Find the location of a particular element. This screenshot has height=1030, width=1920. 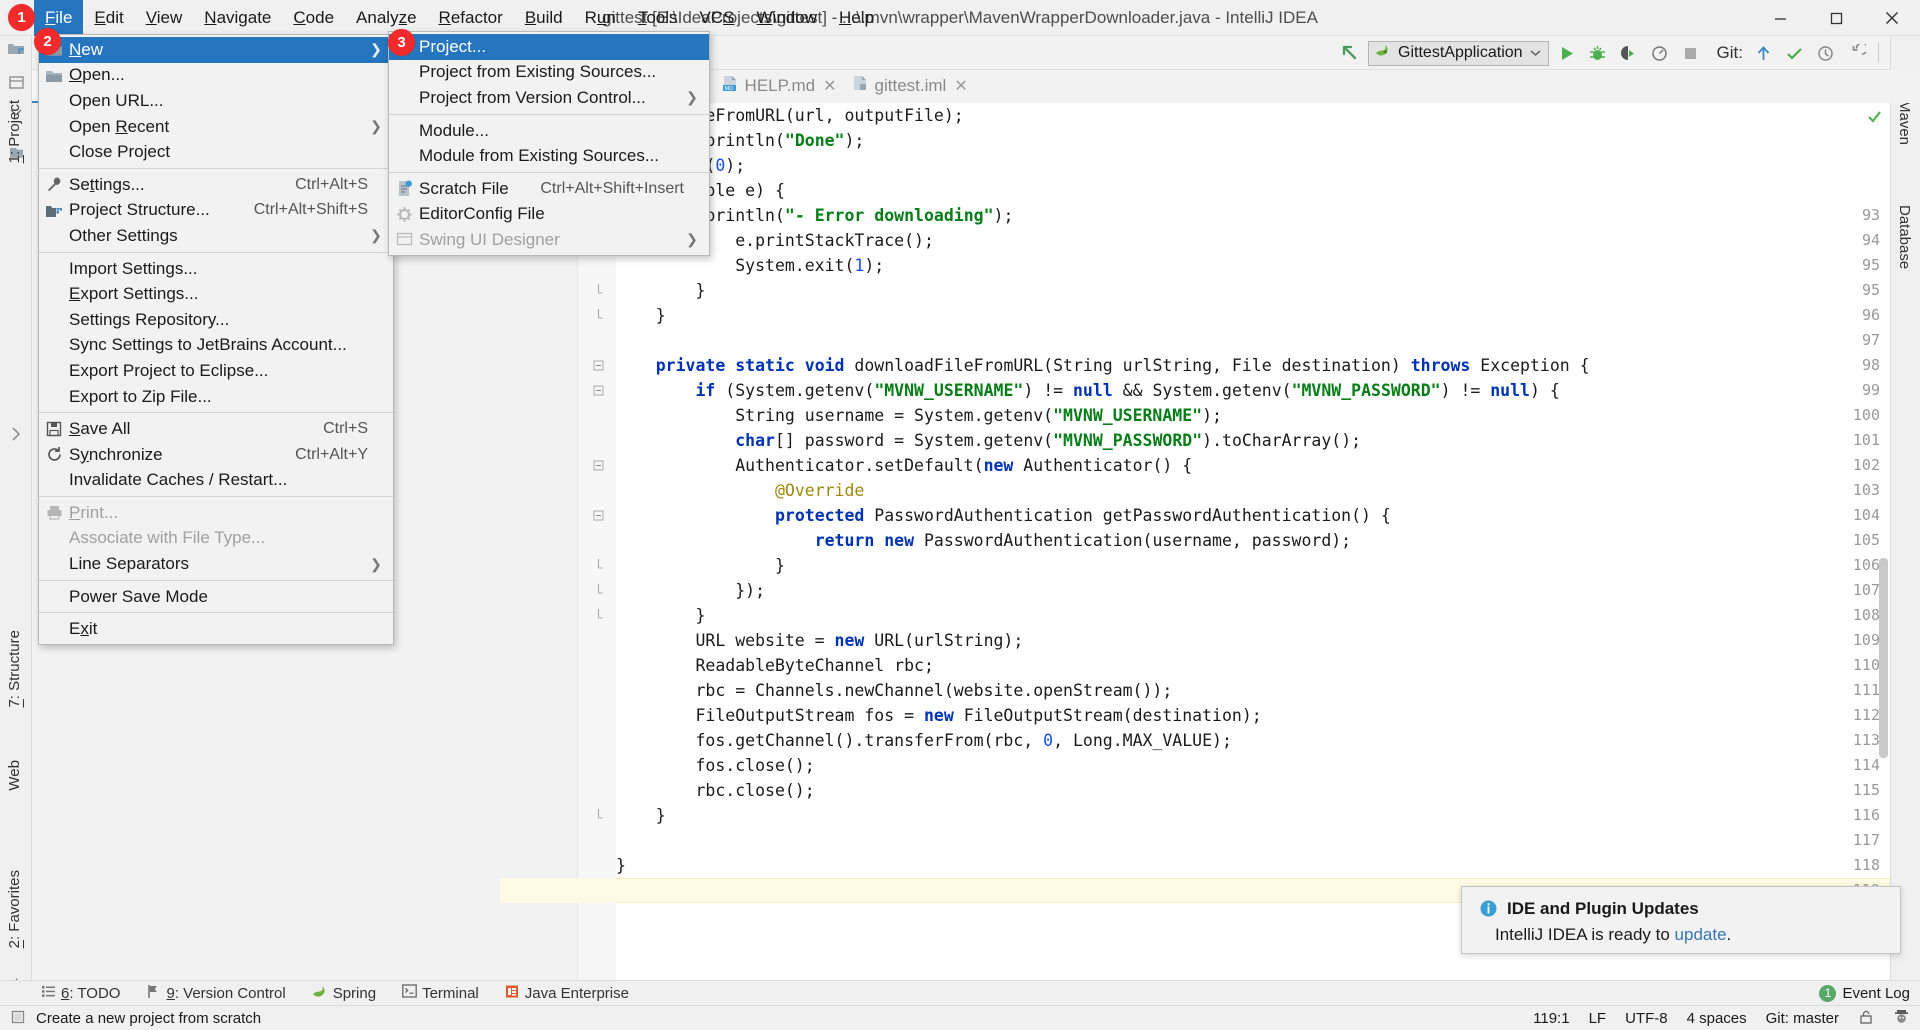

git-update-icon is located at coordinates (1763, 53).